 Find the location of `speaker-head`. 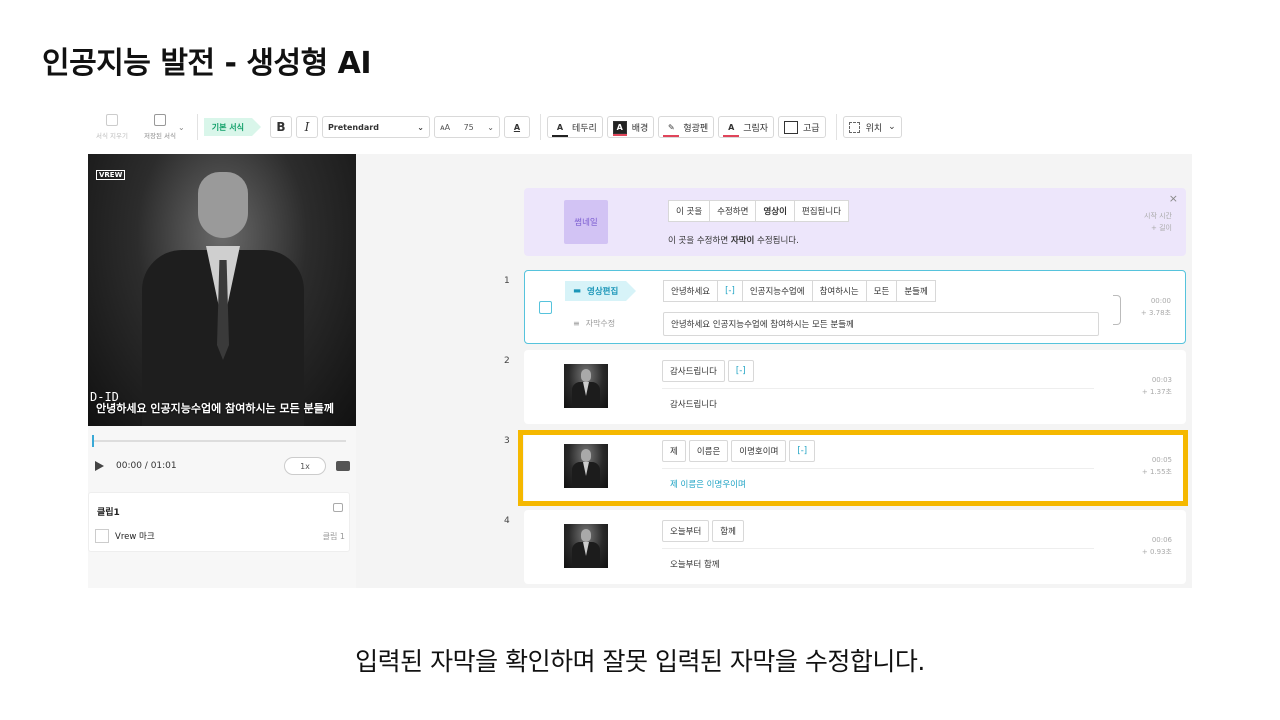

speaker-head is located at coordinates (223, 205).